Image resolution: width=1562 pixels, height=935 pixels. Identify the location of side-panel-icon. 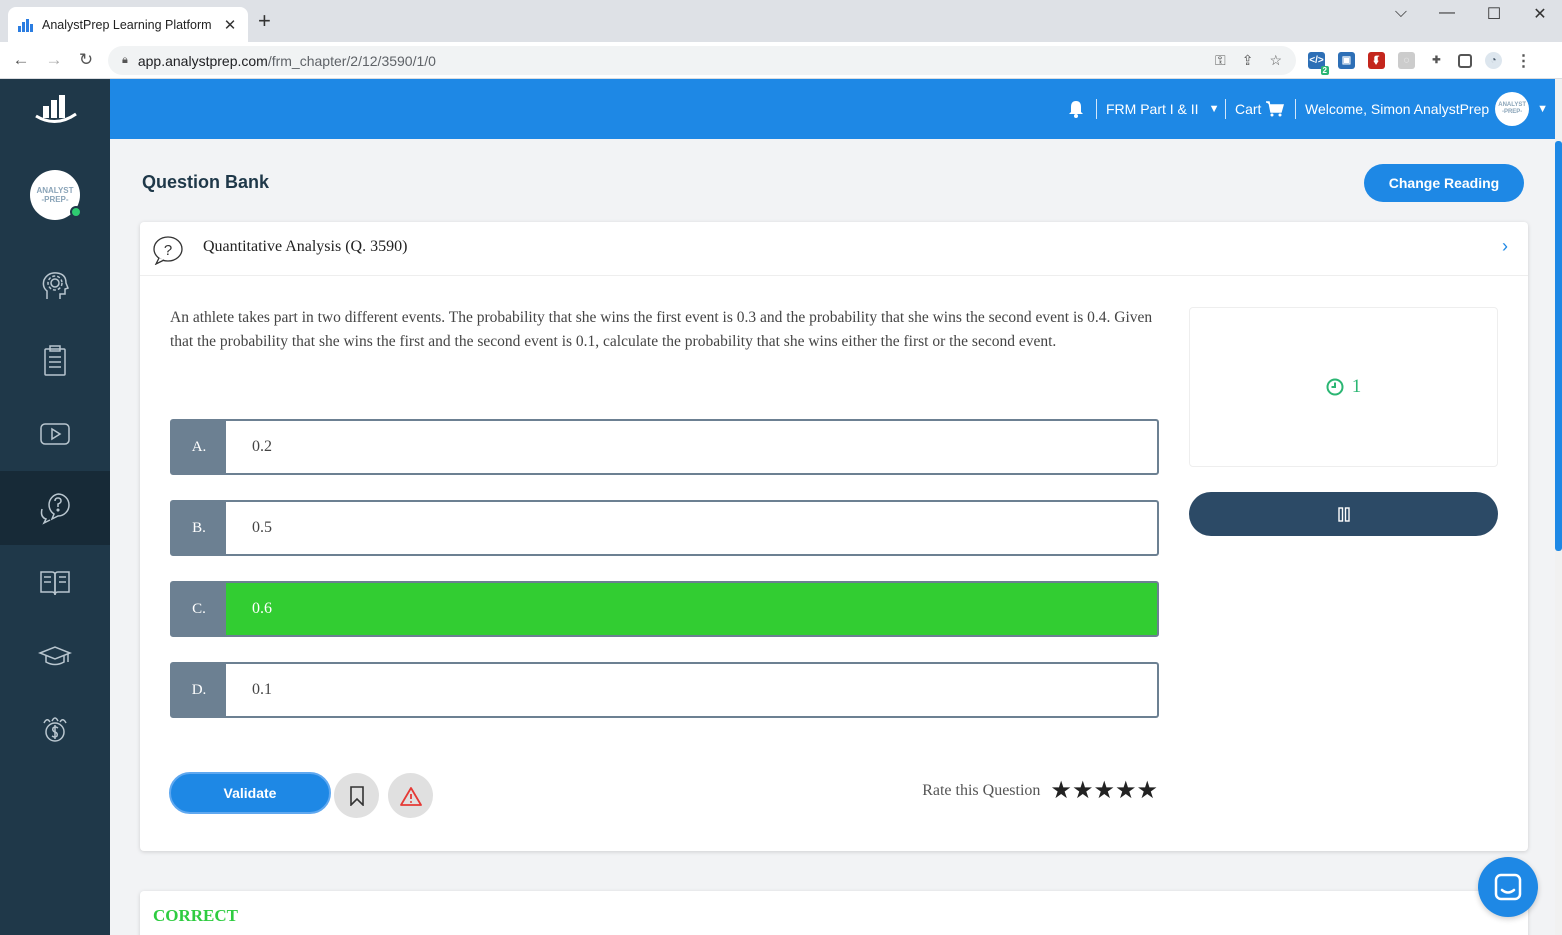
(1465, 60).